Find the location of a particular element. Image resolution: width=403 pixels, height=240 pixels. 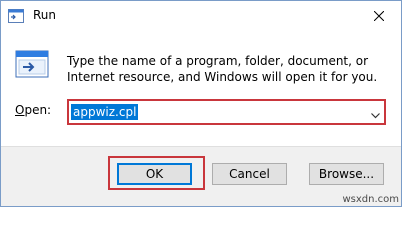

run-dialog-icon is located at coordinates (32, 65).